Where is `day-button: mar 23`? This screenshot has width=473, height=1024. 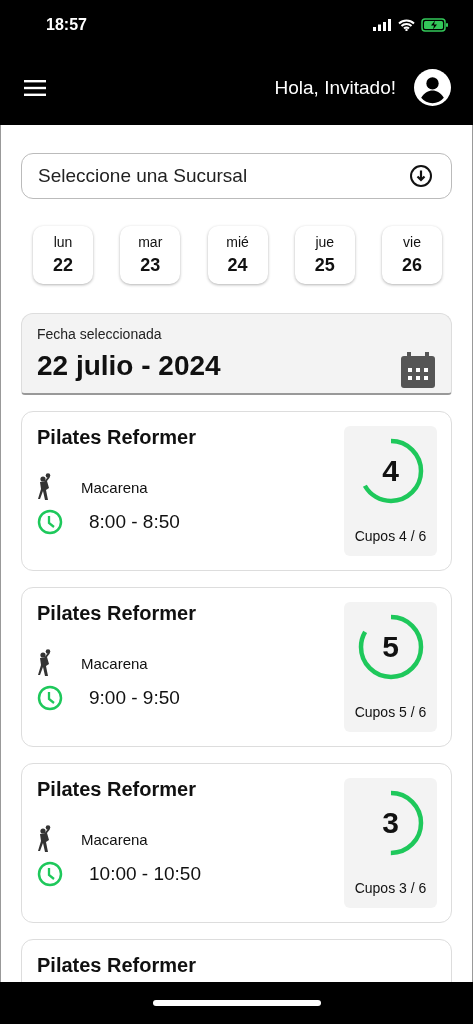 day-button: mar 23 is located at coordinates (150, 255).